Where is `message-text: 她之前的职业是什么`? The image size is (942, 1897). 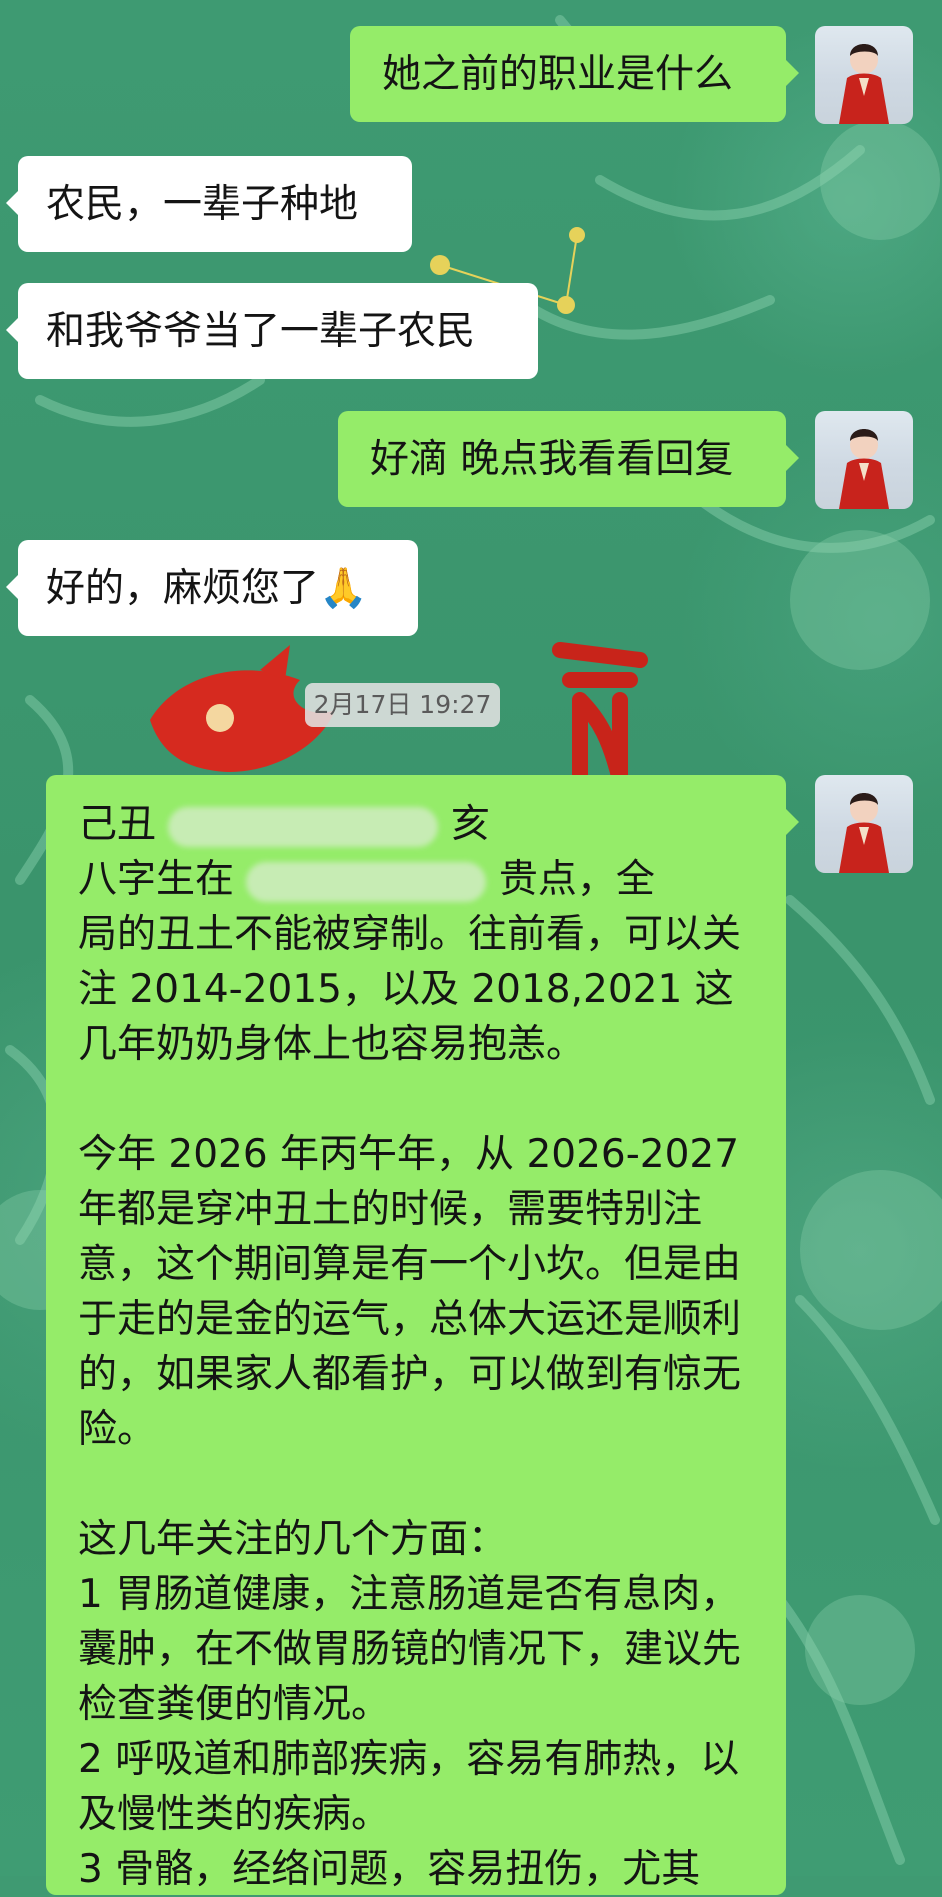
message-text: 她之前的职业是什么 is located at coordinates (558, 74).